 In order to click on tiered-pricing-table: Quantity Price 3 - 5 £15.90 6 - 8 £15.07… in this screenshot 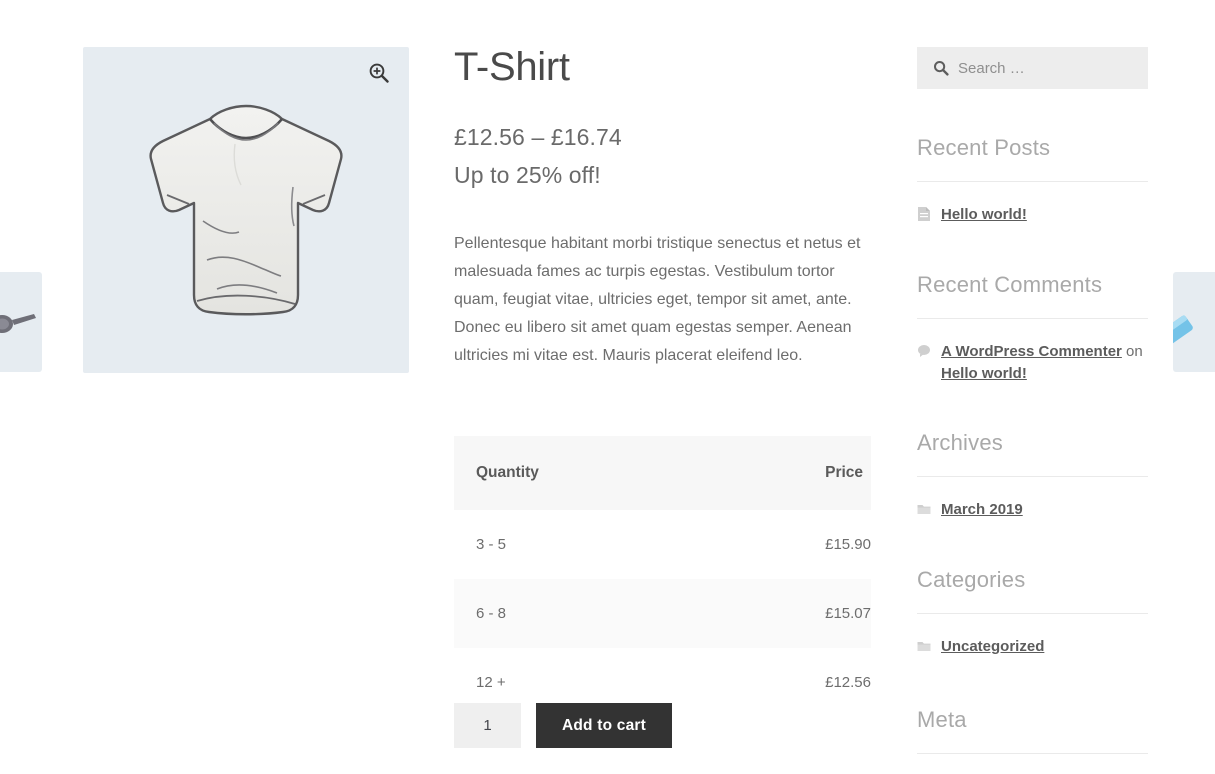, I will do `click(662, 576)`.